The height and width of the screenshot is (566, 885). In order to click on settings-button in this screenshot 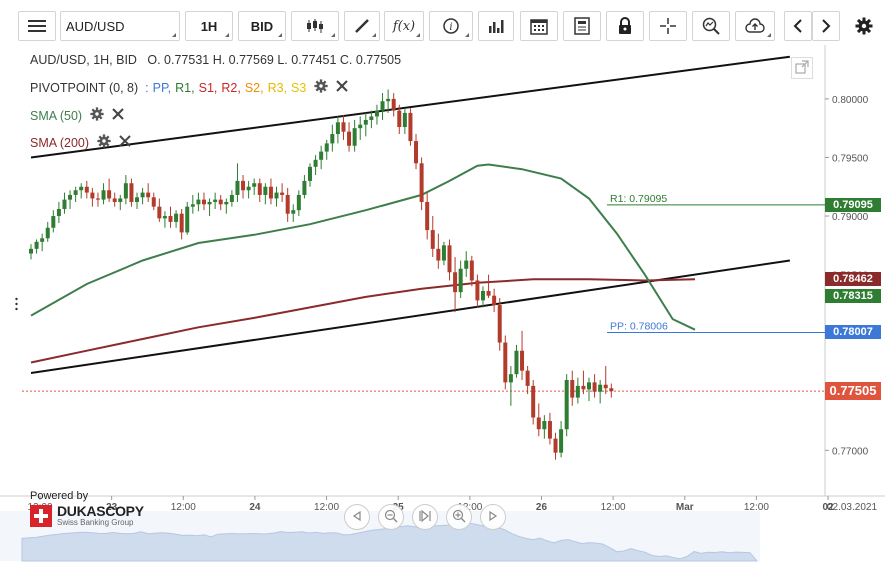, I will do `click(864, 26)`.